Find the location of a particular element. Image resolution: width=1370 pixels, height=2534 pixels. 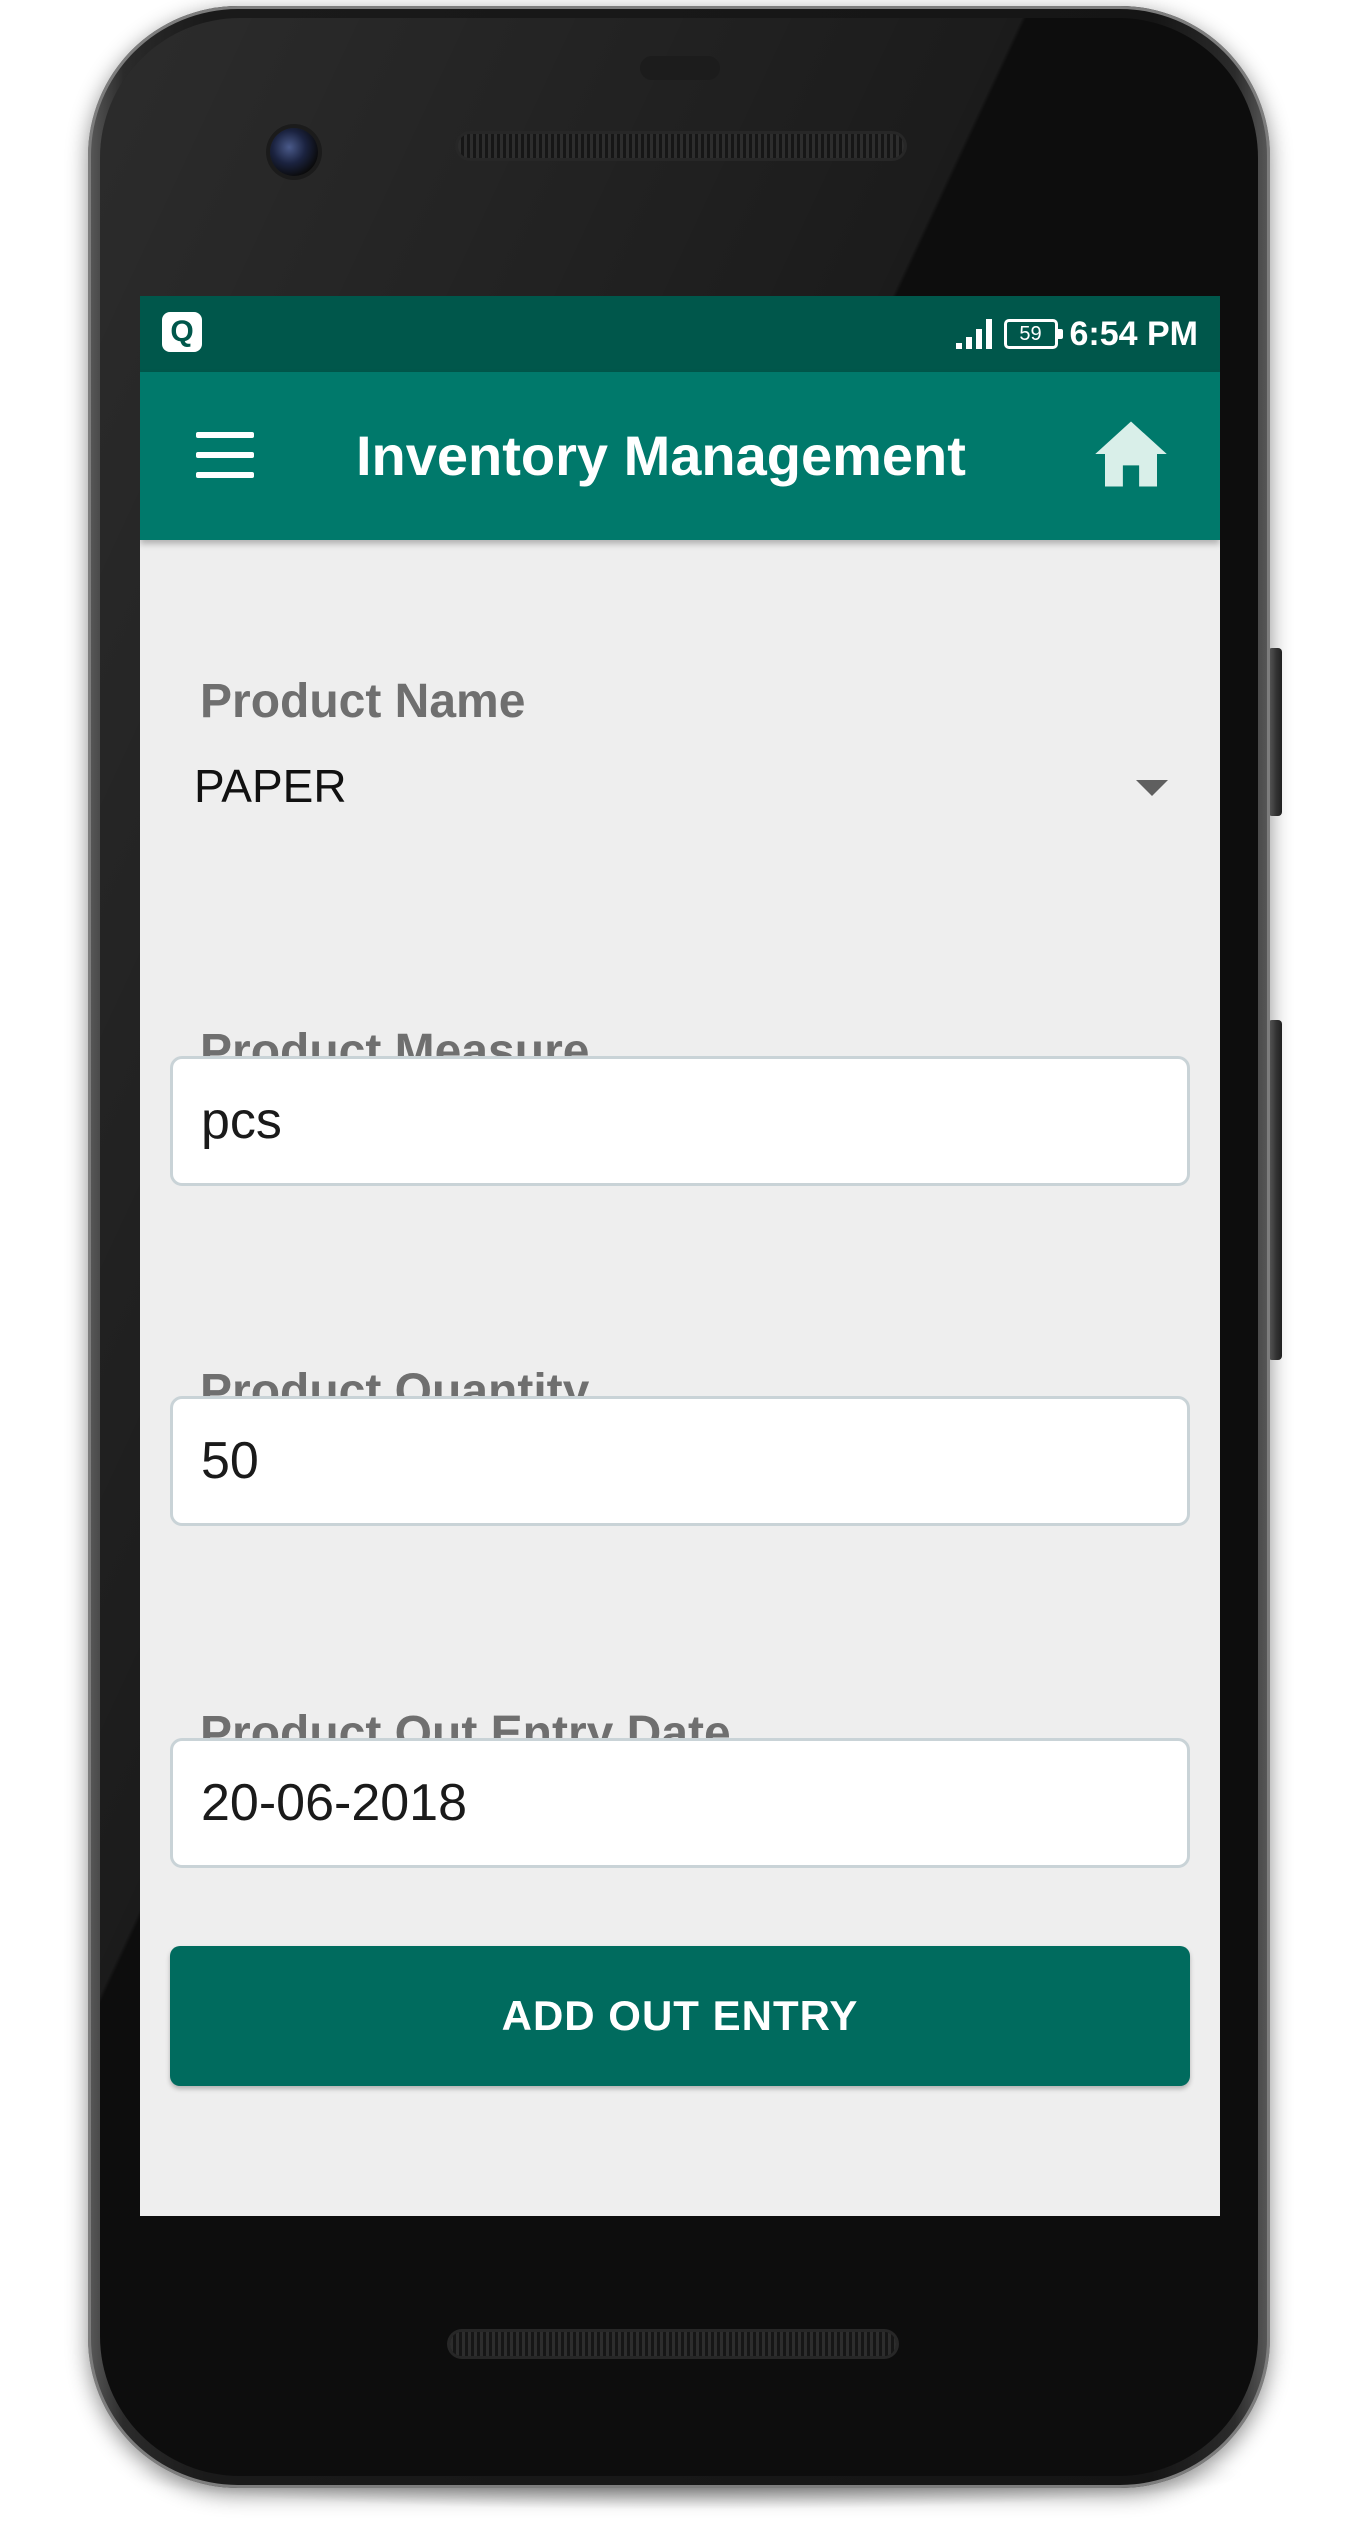

status-time: 6:54 PM is located at coordinates (1134, 333).